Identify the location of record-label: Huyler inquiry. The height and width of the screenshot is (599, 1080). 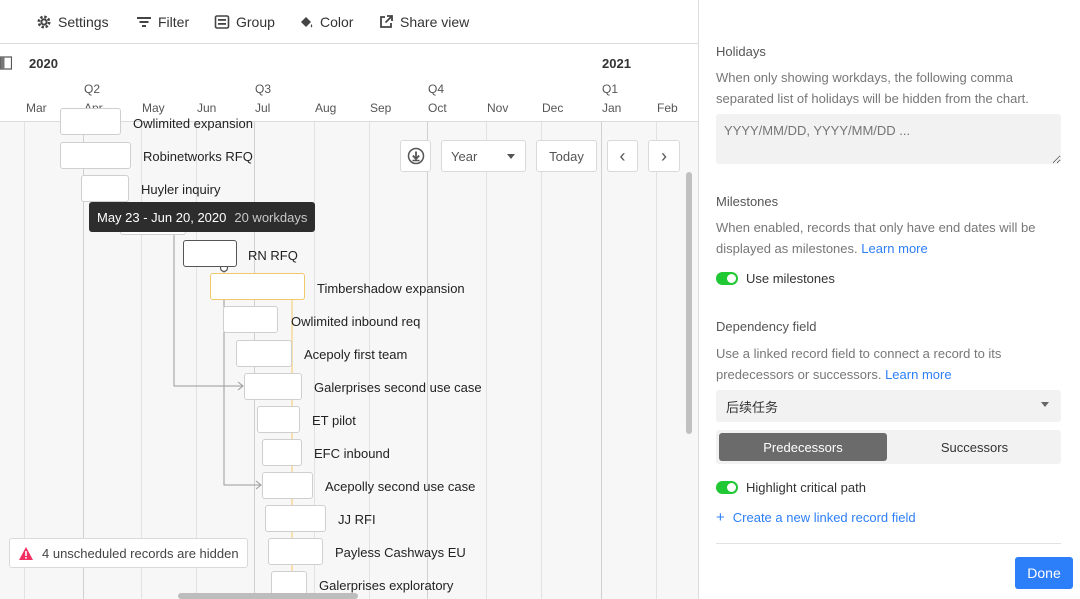
(181, 189).